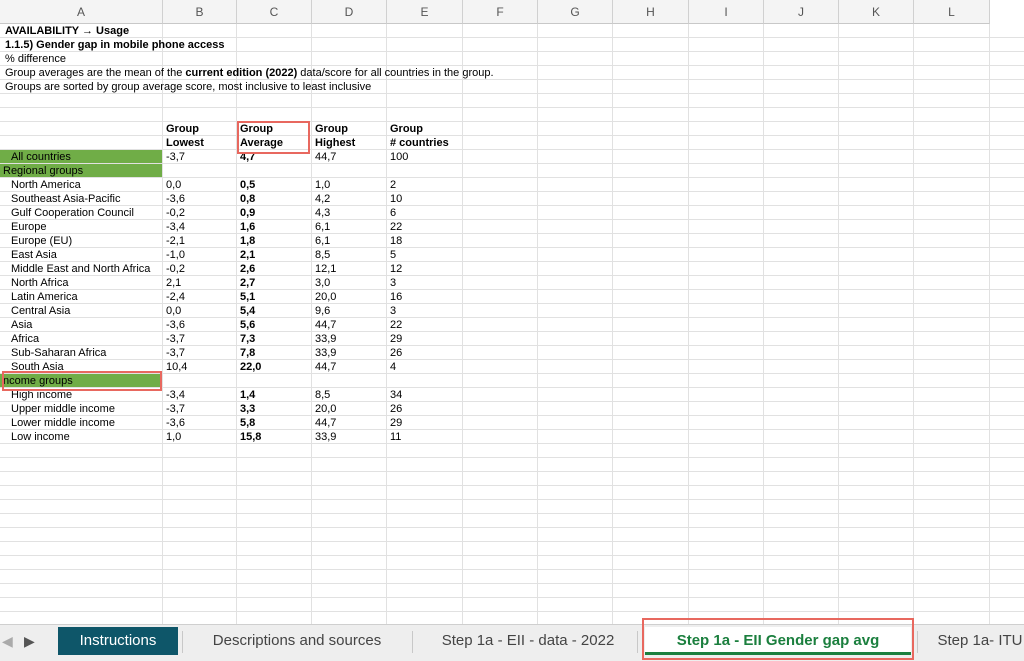  Describe the element at coordinates (274, 241) in the screenshot. I see `cell-avg: 1,8` at that location.